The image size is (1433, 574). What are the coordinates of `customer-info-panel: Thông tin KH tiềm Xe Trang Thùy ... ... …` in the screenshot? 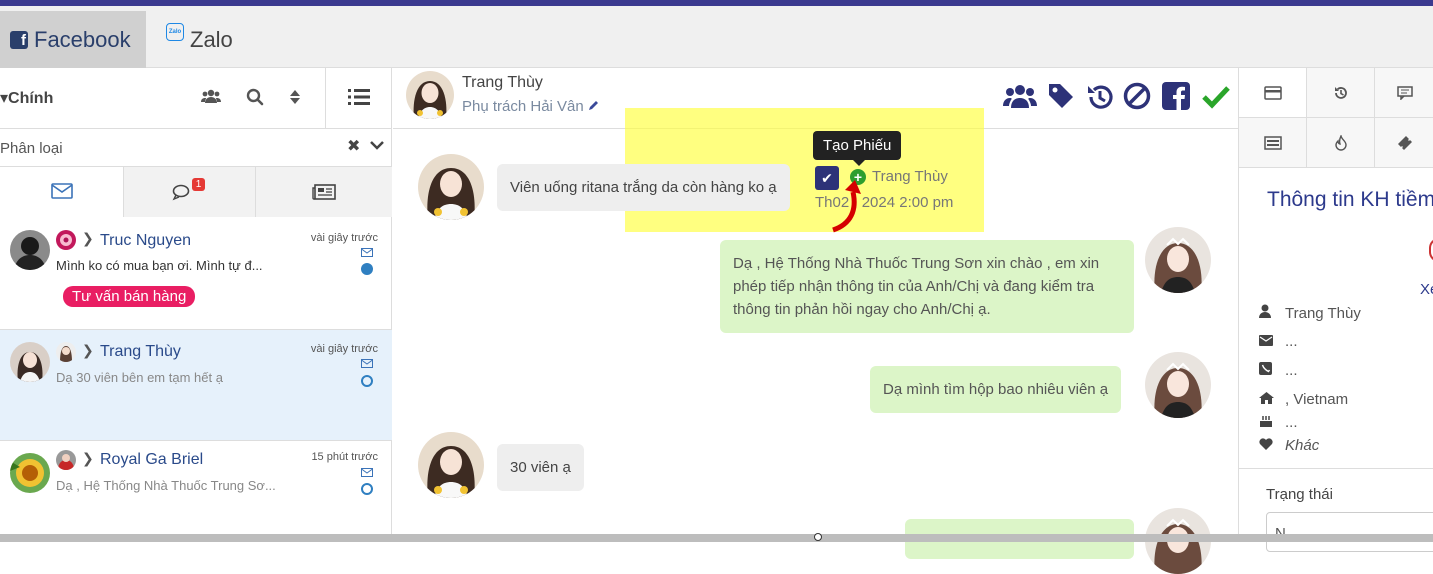 It's located at (1335, 310).